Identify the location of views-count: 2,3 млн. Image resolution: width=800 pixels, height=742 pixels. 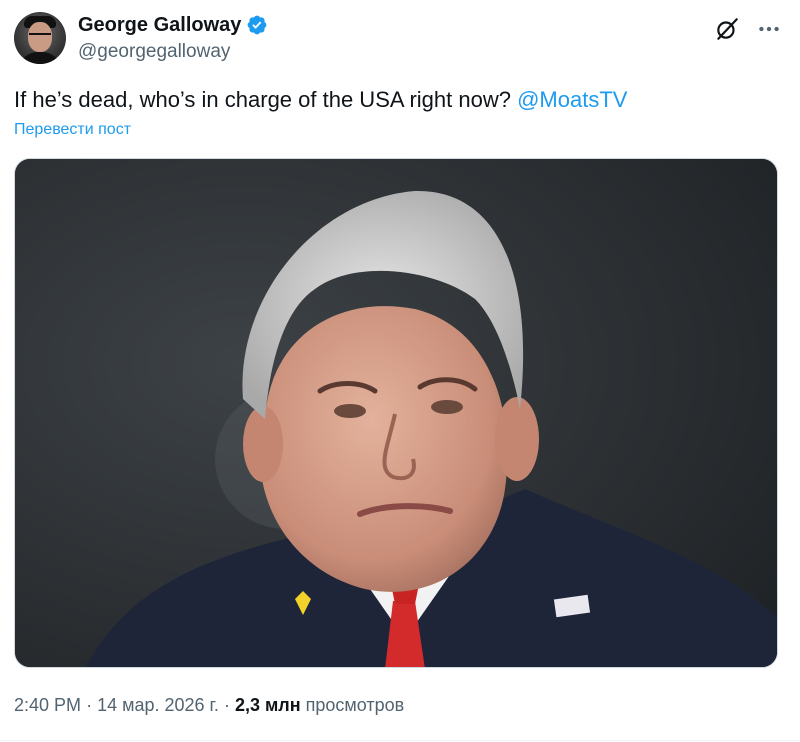
(267, 705).